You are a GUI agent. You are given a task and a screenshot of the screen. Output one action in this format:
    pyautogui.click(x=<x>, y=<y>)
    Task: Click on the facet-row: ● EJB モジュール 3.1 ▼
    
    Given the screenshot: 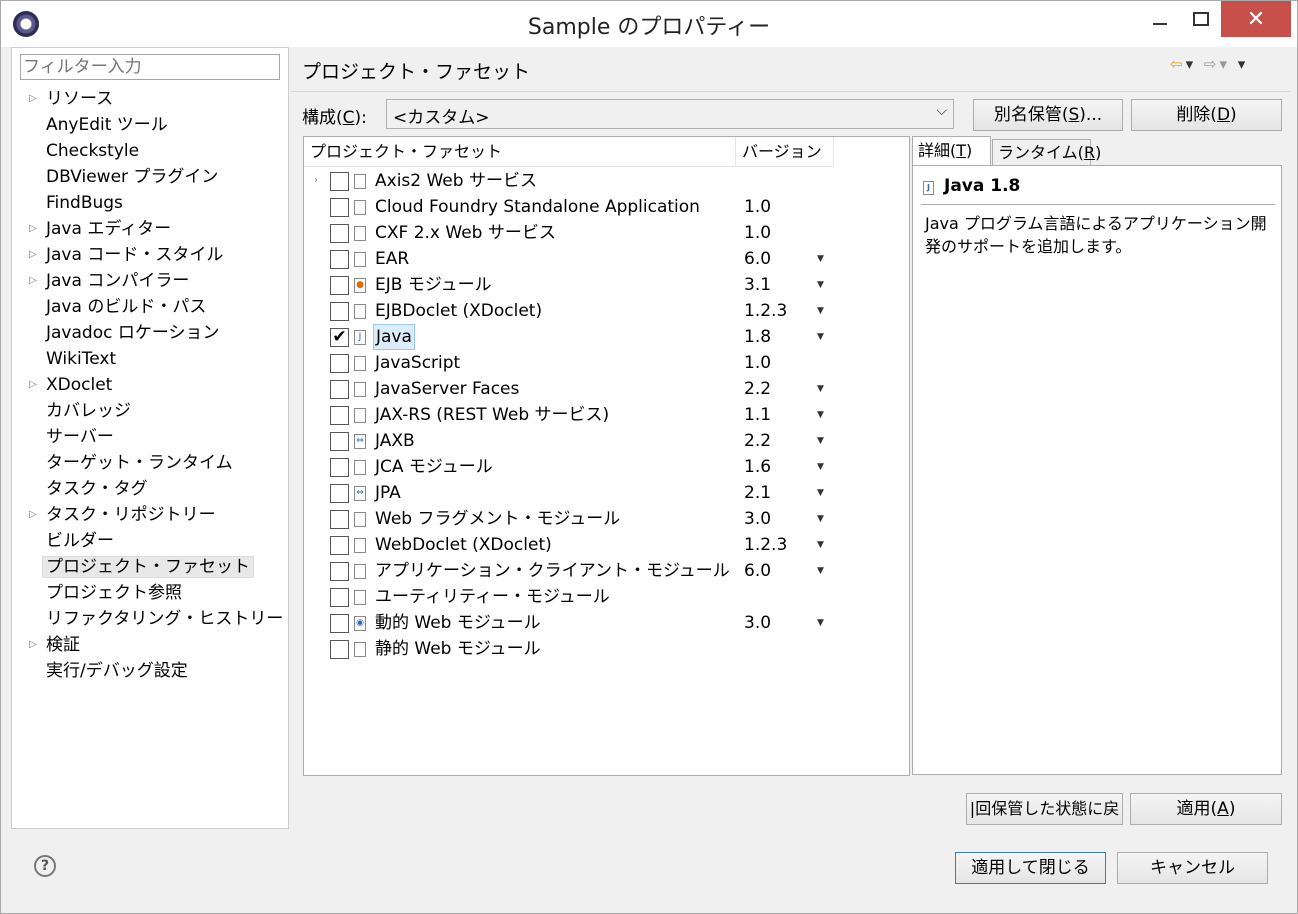 What is the action you would take?
    pyautogui.click(x=606, y=285)
    